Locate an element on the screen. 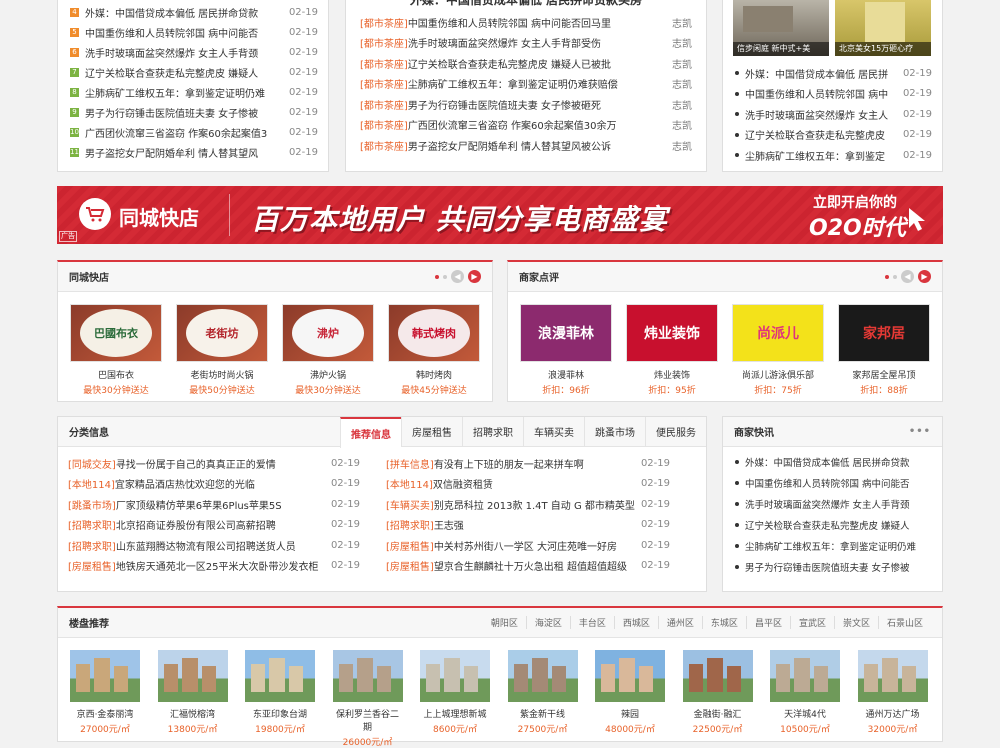  property-name: 京西·金泰丽湾 is located at coordinates (105, 713).